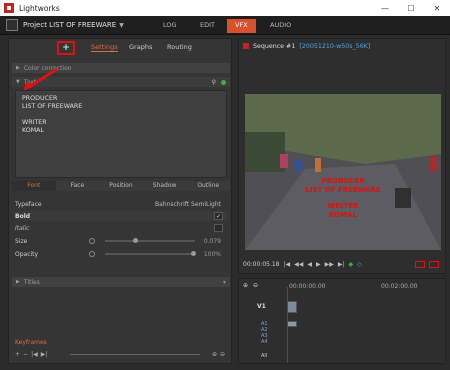  I want to click on close-button: ✕, so click(437, 8).